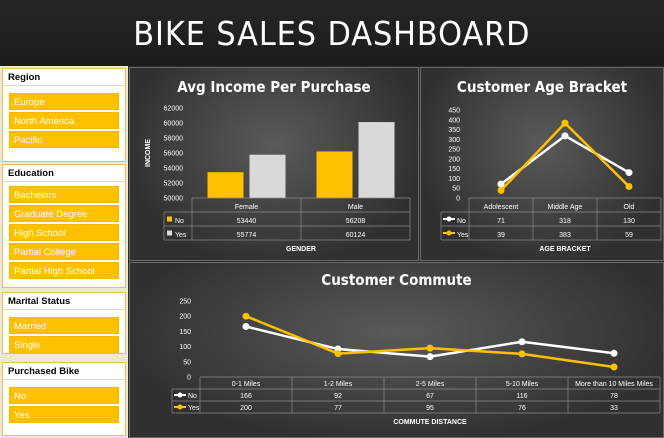 This screenshot has height=438, width=664. I want to click on data-label: 318, so click(565, 221).